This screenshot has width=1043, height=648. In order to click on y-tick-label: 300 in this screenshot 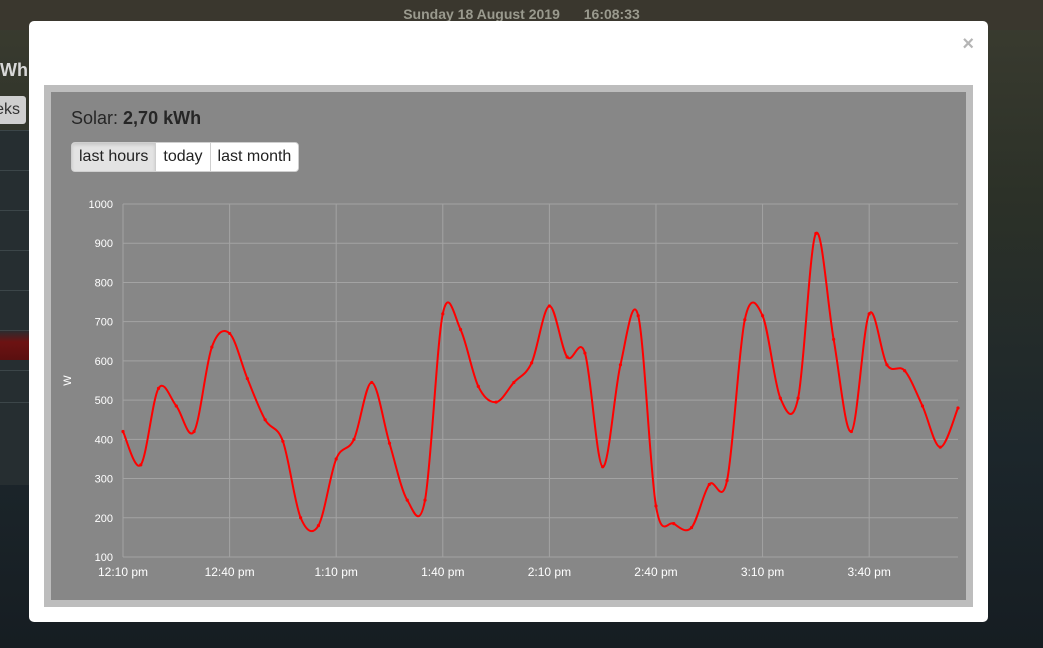, I will do `click(104, 480)`.